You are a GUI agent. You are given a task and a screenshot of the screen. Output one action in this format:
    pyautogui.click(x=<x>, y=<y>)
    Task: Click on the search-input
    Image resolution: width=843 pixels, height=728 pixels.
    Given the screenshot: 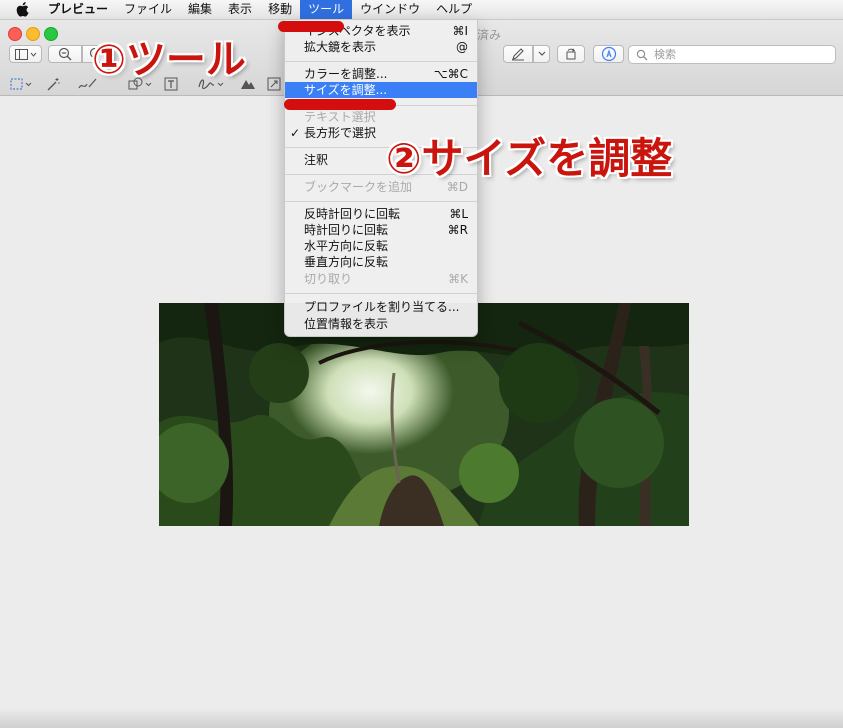 What is the action you would take?
    pyautogui.click(x=739, y=54)
    